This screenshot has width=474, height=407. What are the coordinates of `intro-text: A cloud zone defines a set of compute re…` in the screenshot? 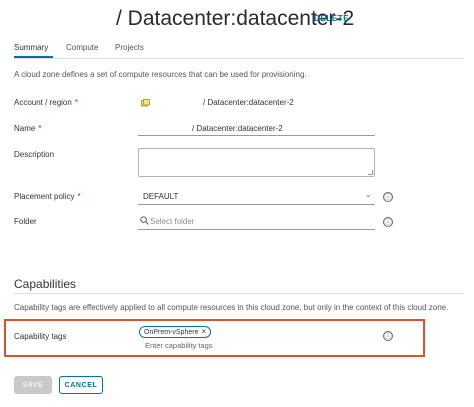 It's located at (160, 74).